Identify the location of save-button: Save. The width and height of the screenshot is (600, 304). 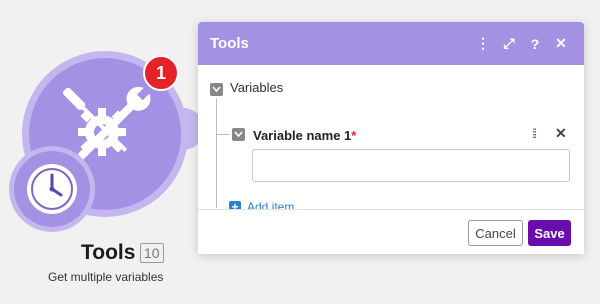
(549, 233).